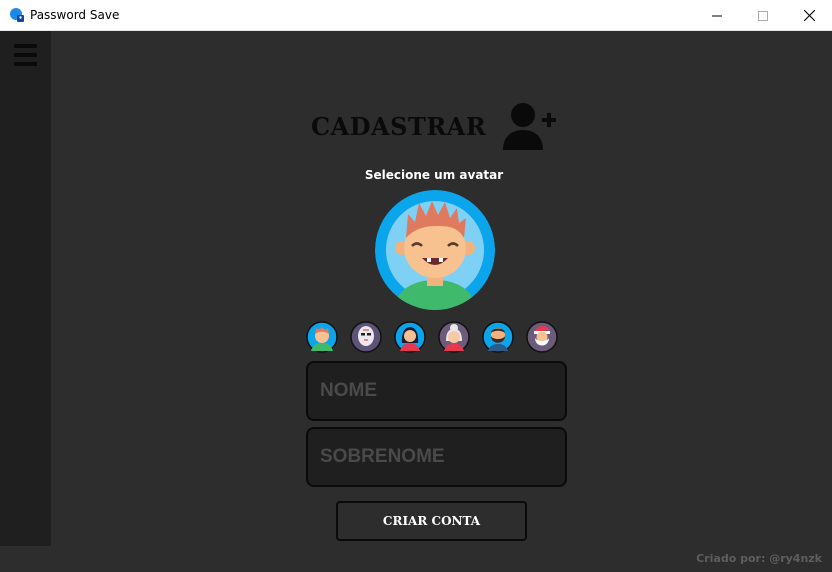 The image size is (832, 572). I want to click on app-icon, so click(17, 15).